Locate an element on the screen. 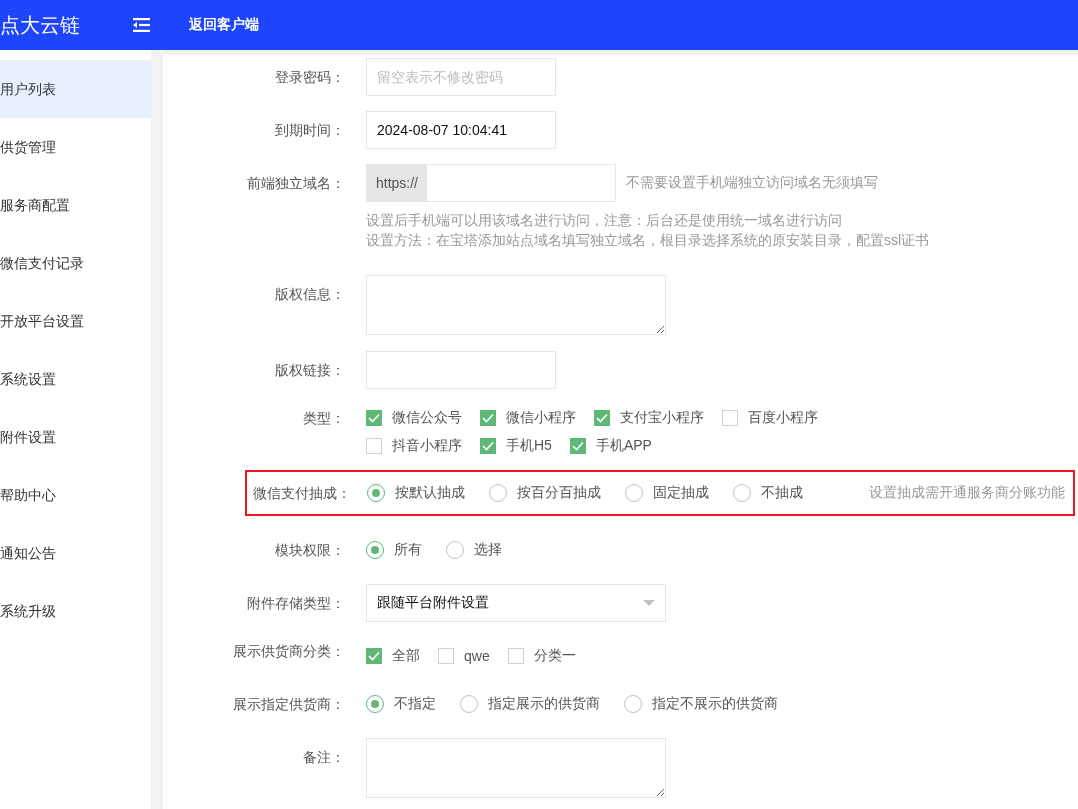  option-label: 选择 is located at coordinates (488, 550).